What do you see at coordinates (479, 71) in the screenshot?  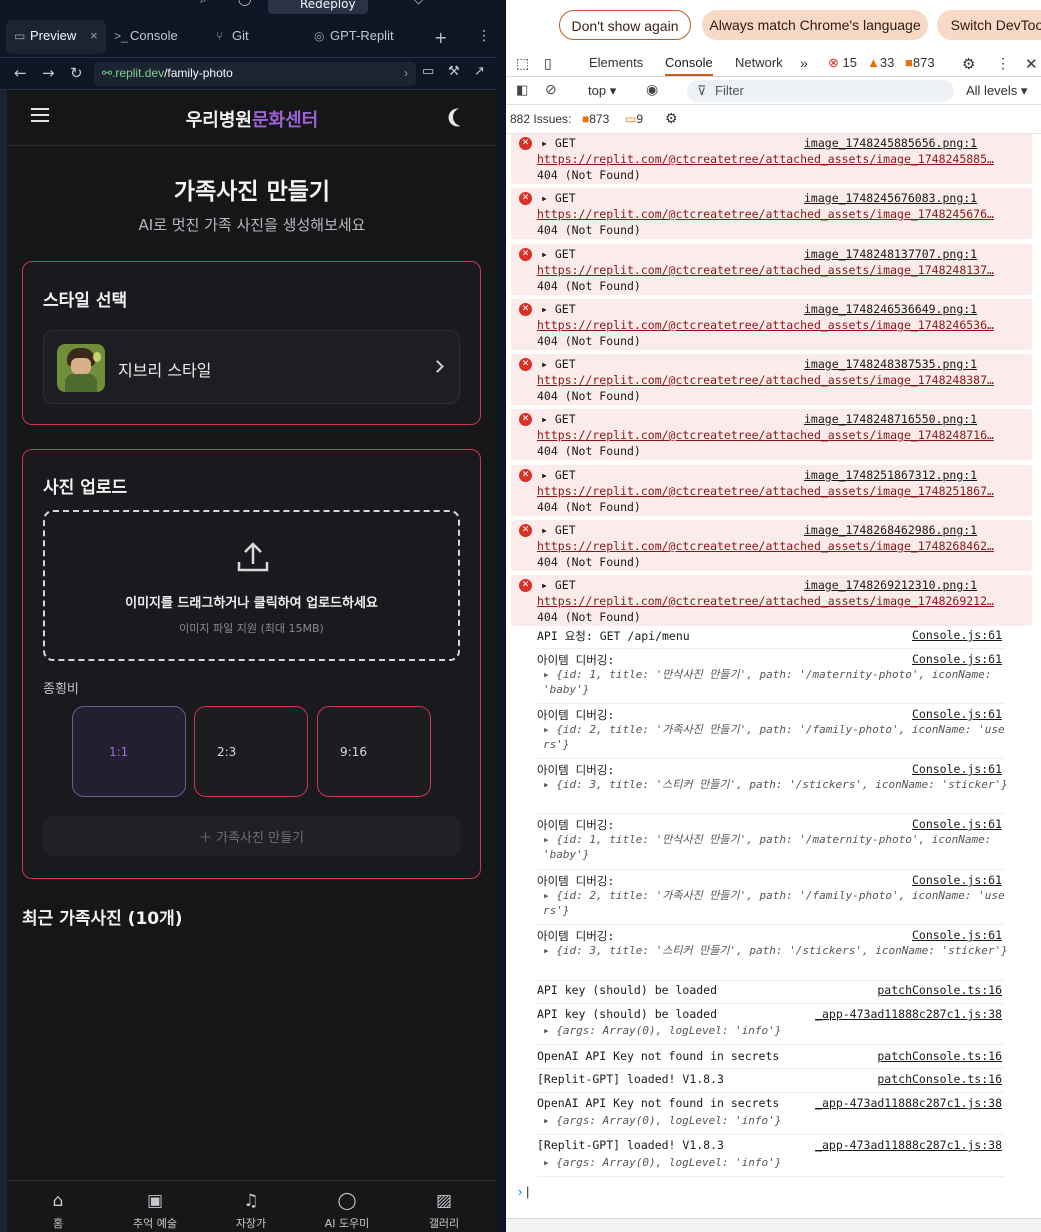 I see `external-link-icon: ↗` at bounding box center [479, 71].